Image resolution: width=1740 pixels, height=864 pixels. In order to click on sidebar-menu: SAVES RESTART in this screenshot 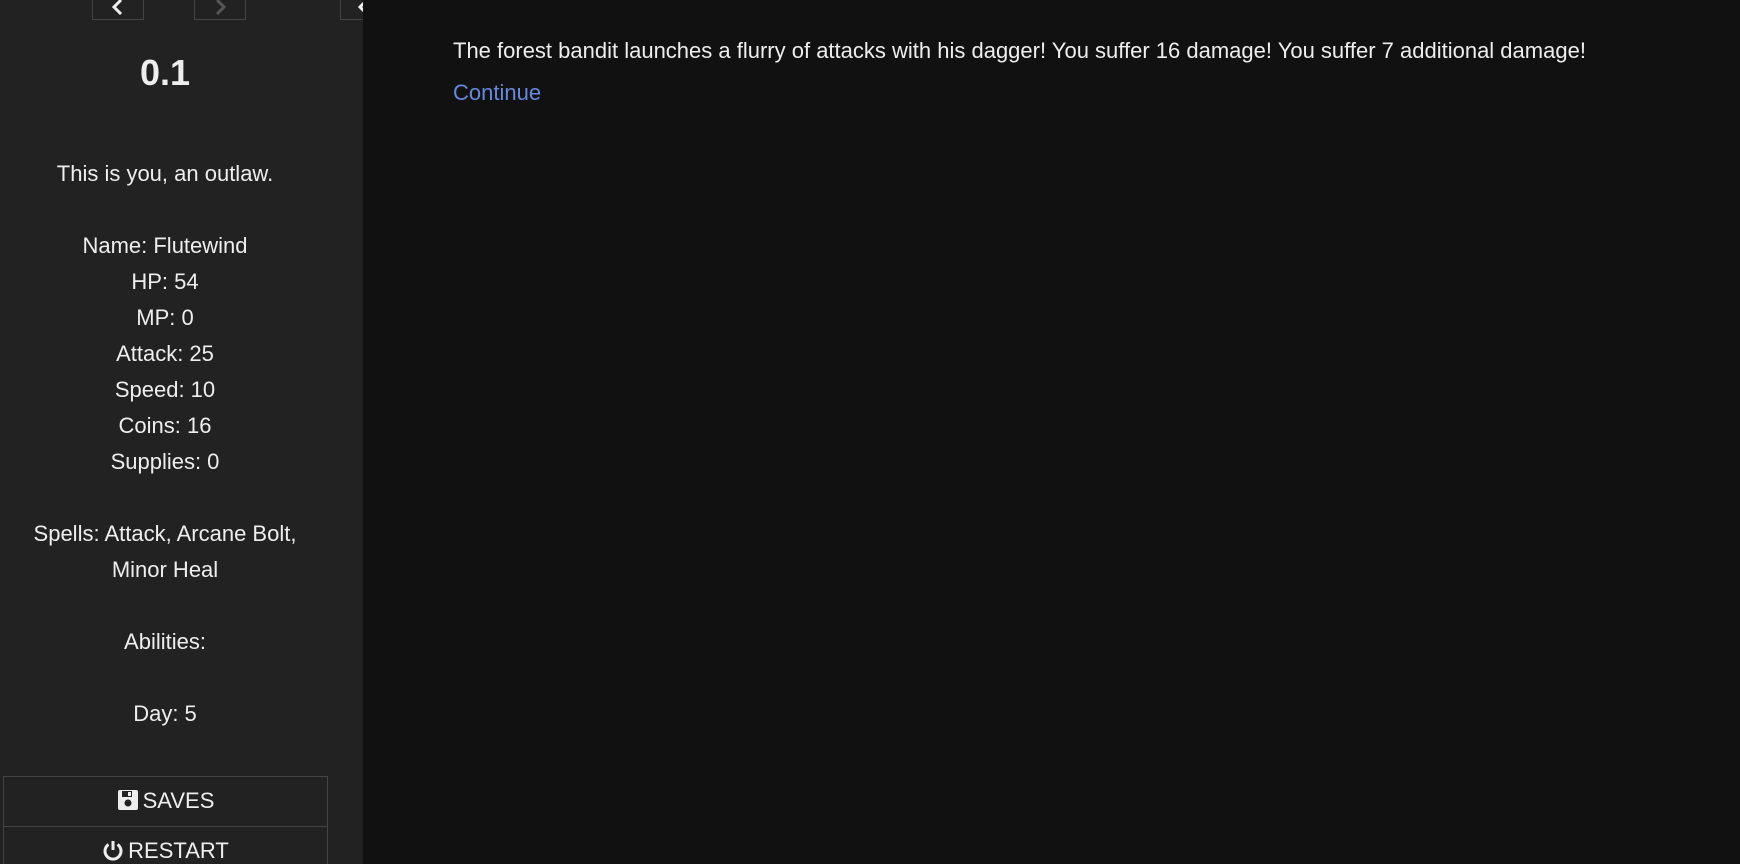, I will do `click(165, 820)`.